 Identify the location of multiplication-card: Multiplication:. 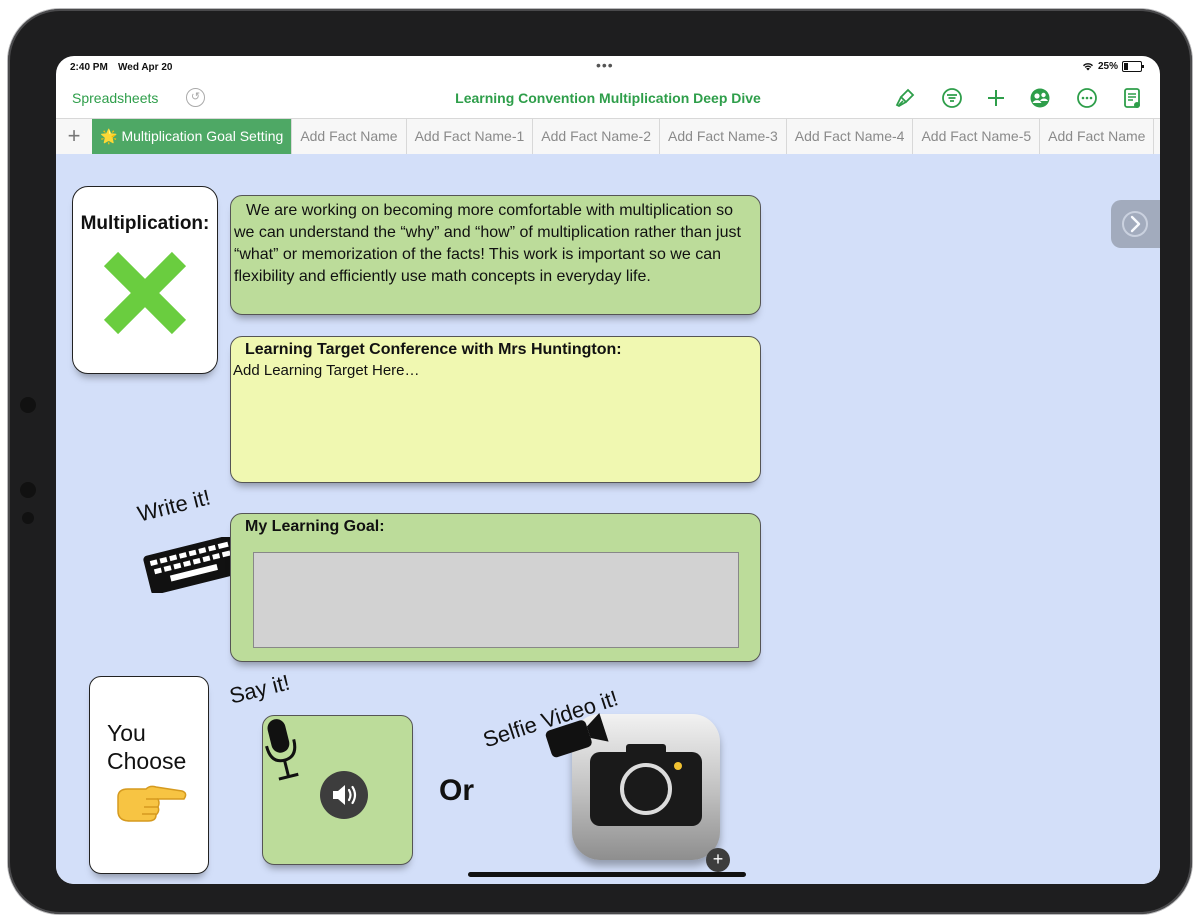
(145, 280).